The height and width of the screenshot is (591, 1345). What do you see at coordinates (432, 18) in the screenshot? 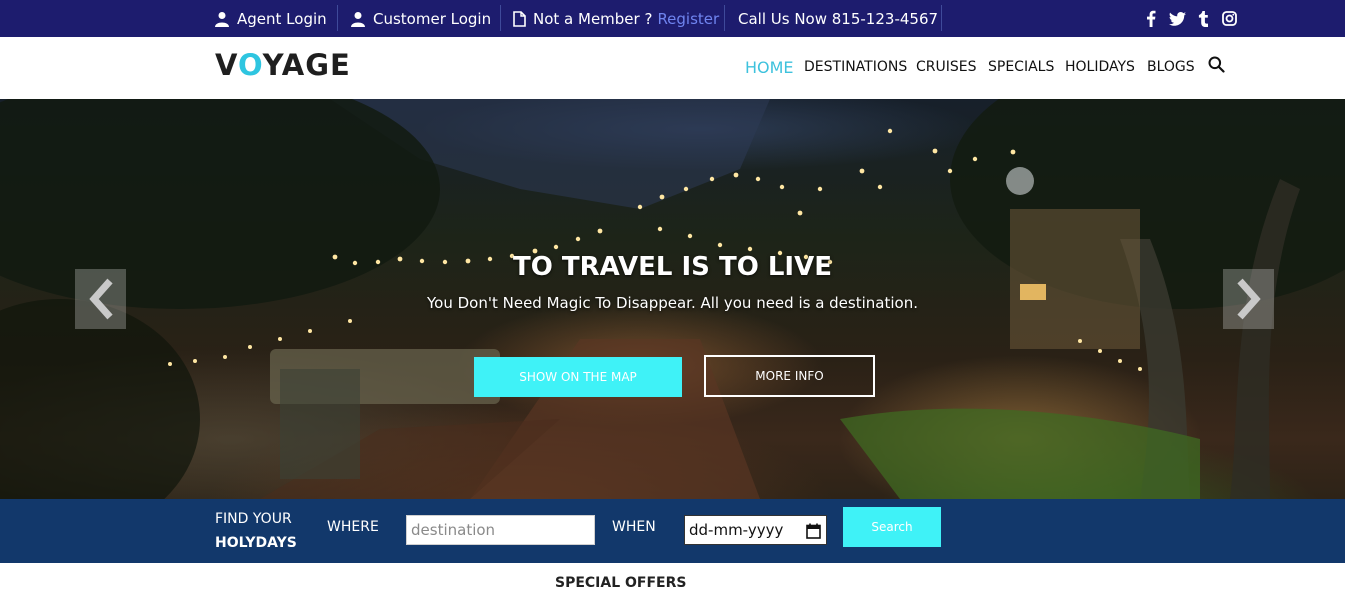
I see `customer-login-label: Customer Login` at bounding box center [432, 18].